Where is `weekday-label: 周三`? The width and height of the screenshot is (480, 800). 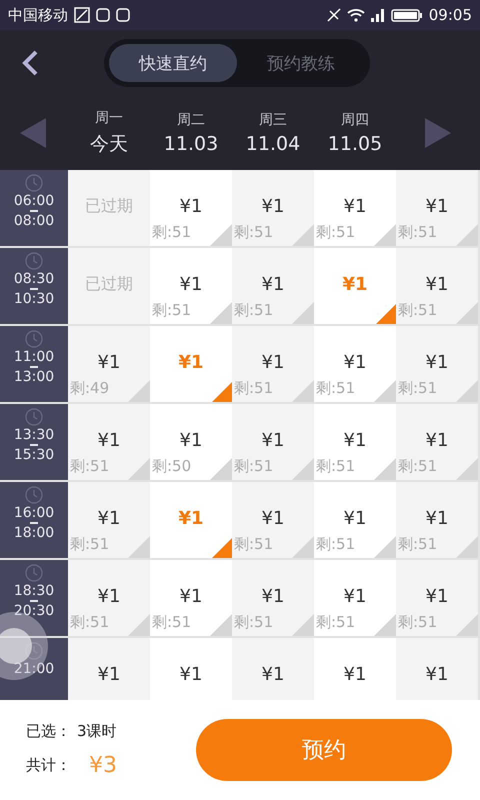
weekday-label: 周三 is located at coordinates (273, 120).